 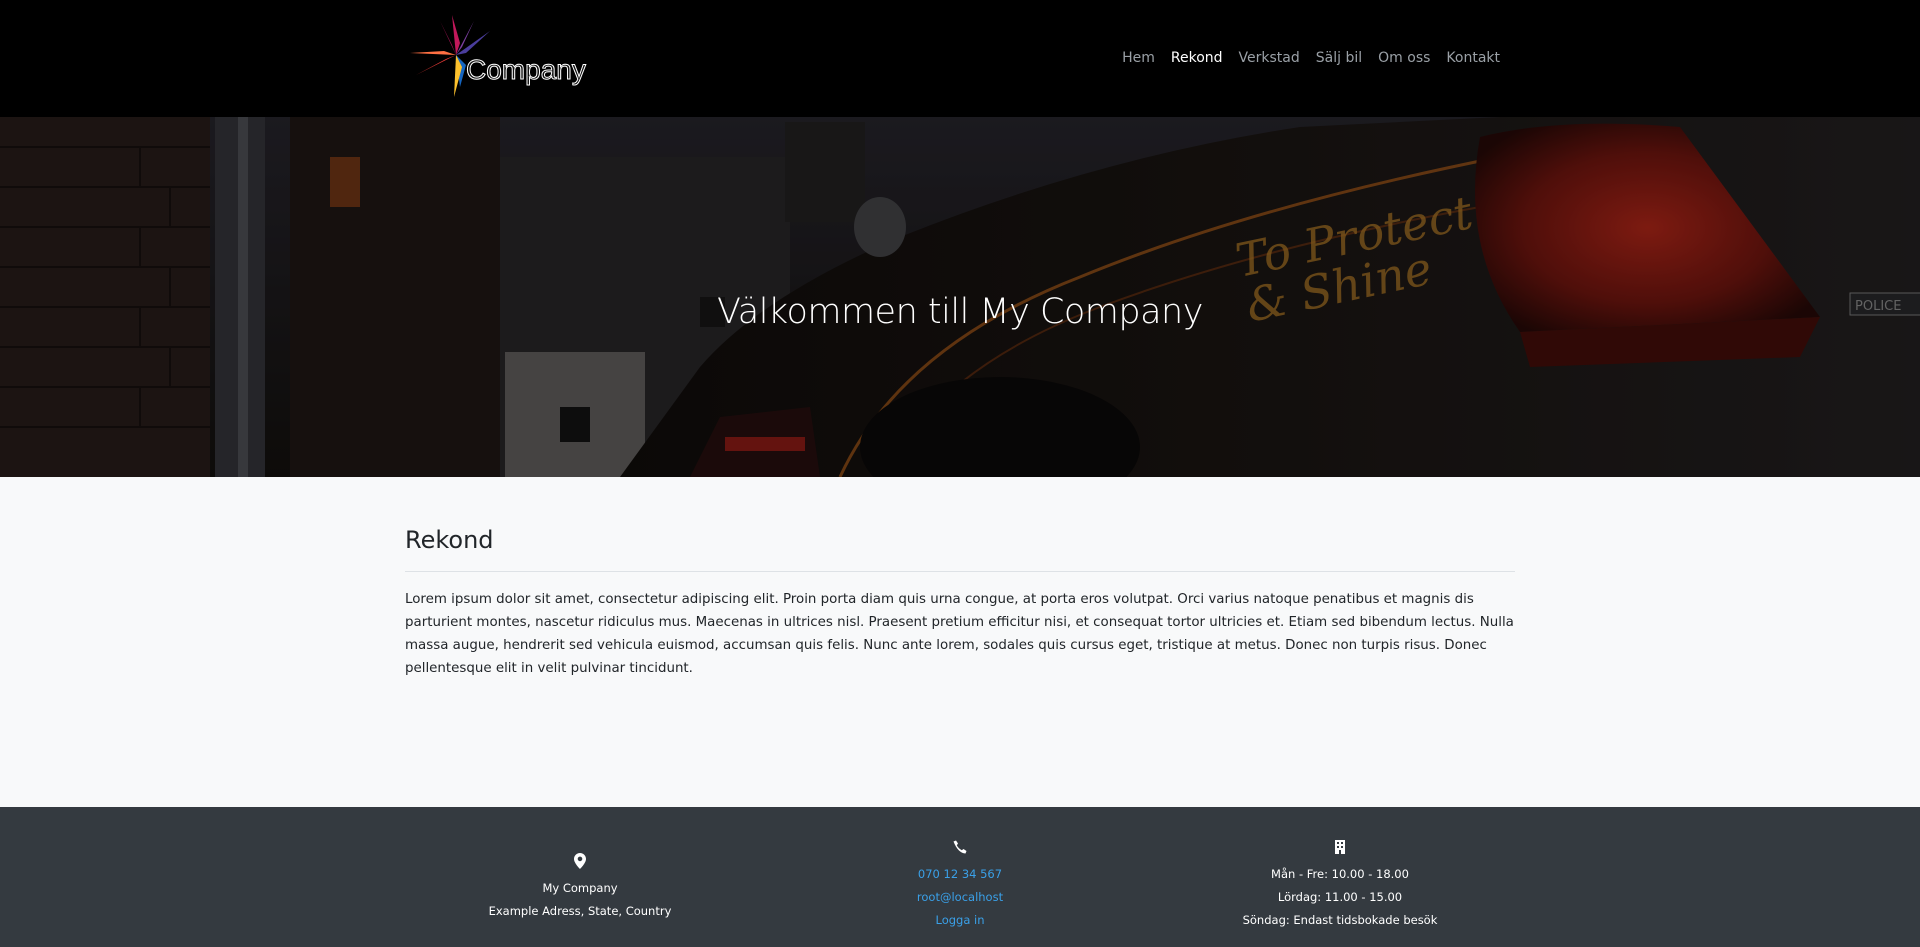 I want to click on footer-hours-sunday: Söndag: Endast tidsbokade besök, so click(x=1340, y=920).